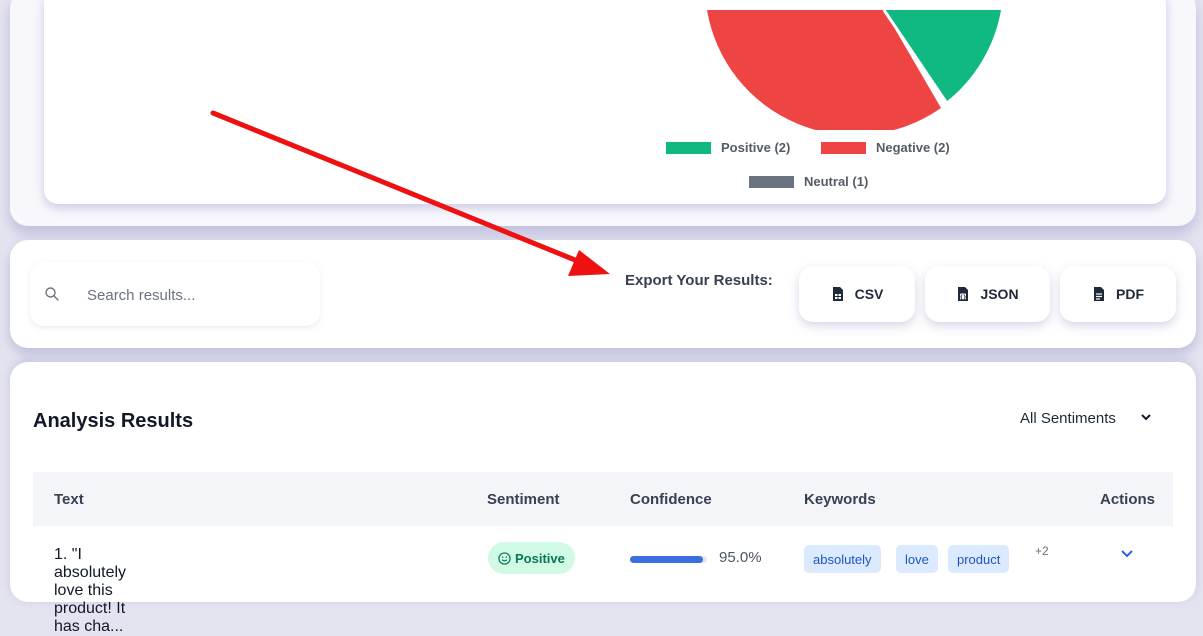 This screenshot has height=636, width=1203. What do you see at coordinates (699, 280) in the screenshot?
I see `export-label: Export Your Results:` at bounding box center [699, 280].